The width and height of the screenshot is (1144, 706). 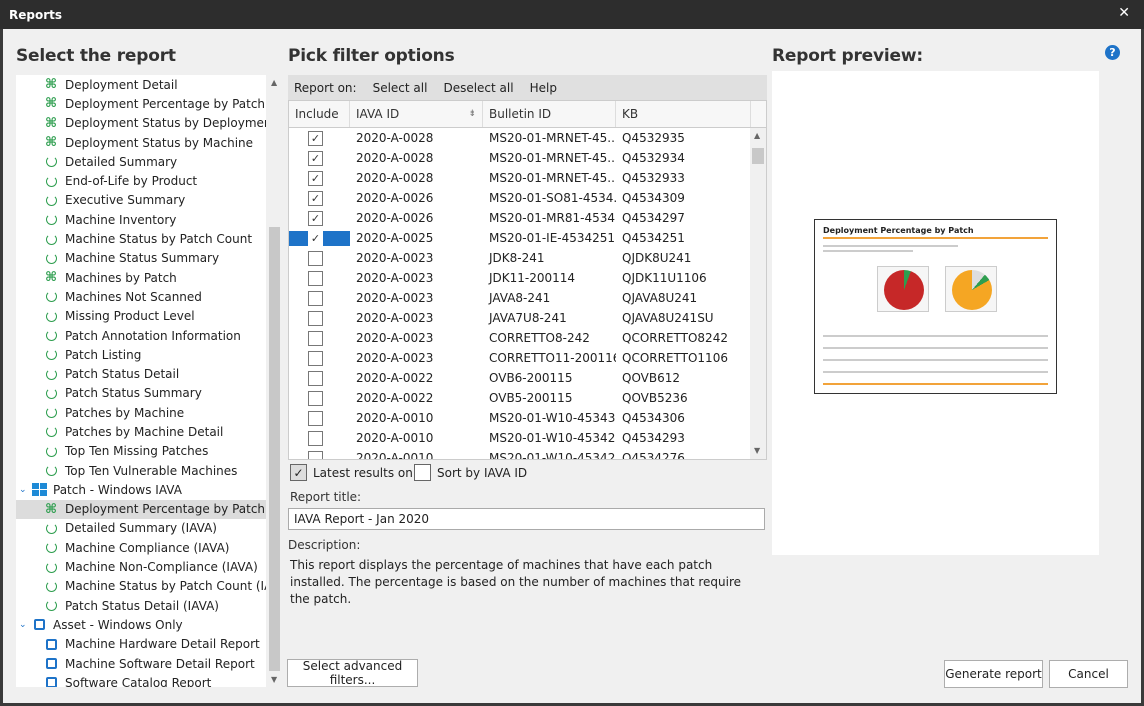 What do you see at coordinates (993, 674) in the screenshot?
I see `generate-report-button: Generate report` at bounding box center [993, 674].